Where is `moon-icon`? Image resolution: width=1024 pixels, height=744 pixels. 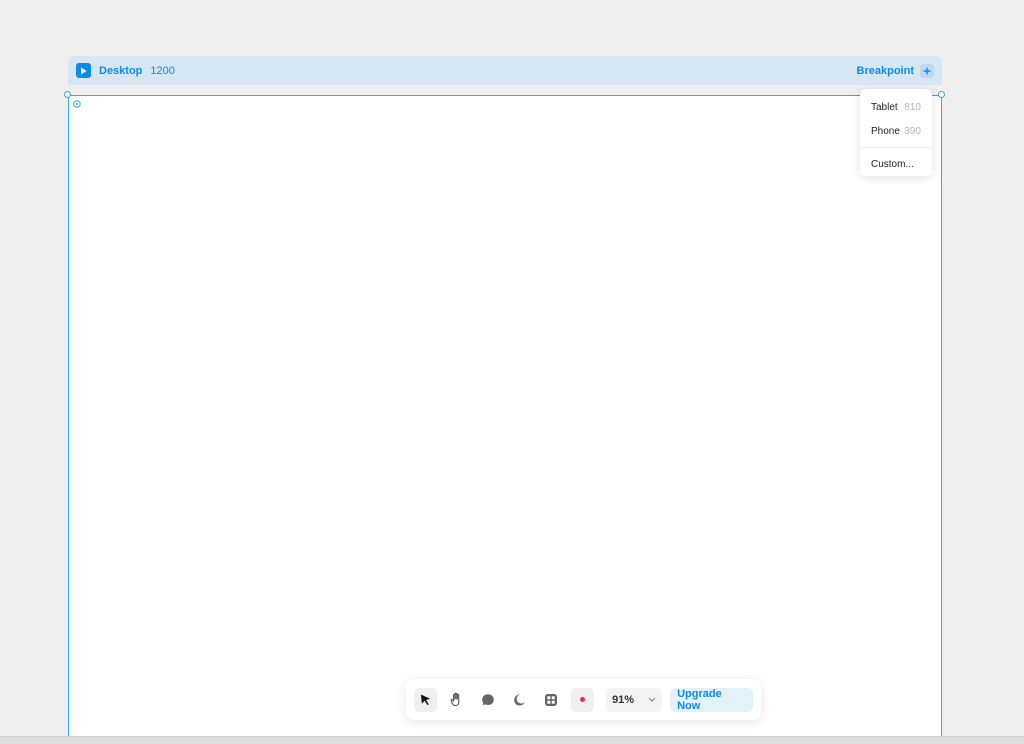
moon-icon is located at coordinates (519, 700).